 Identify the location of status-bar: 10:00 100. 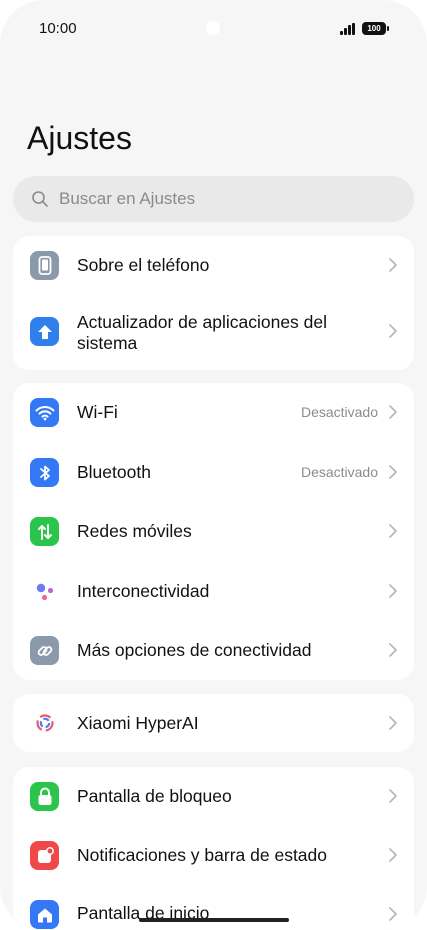
(213, 30).